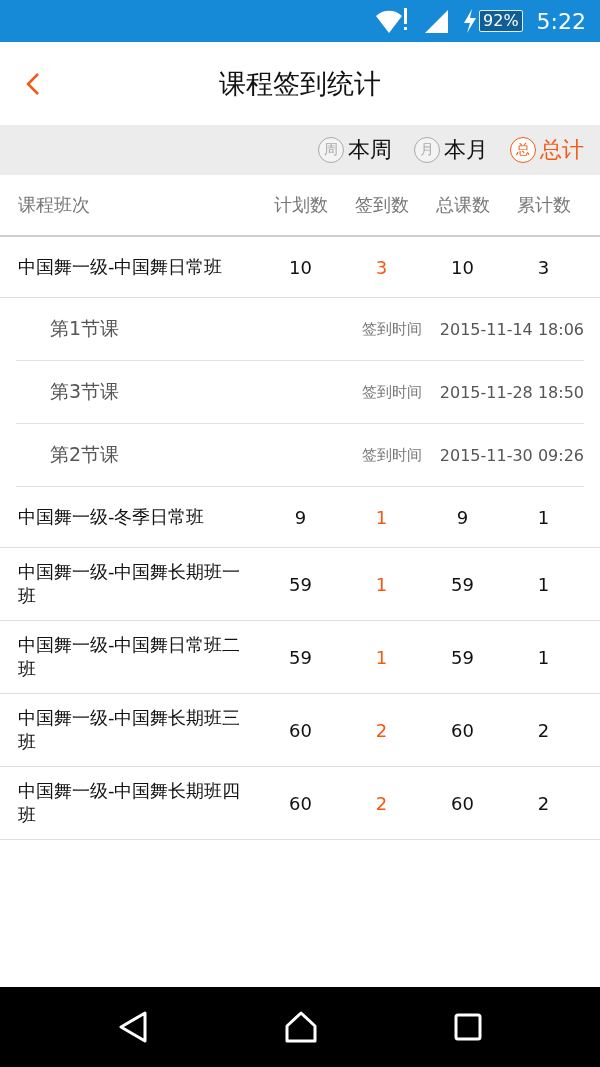 The width and height of the screenshot is (600, 1067). Describe the element at coordinates (85, 391) in the screenshot. I see `lesson-name: 第3节课` at that location.